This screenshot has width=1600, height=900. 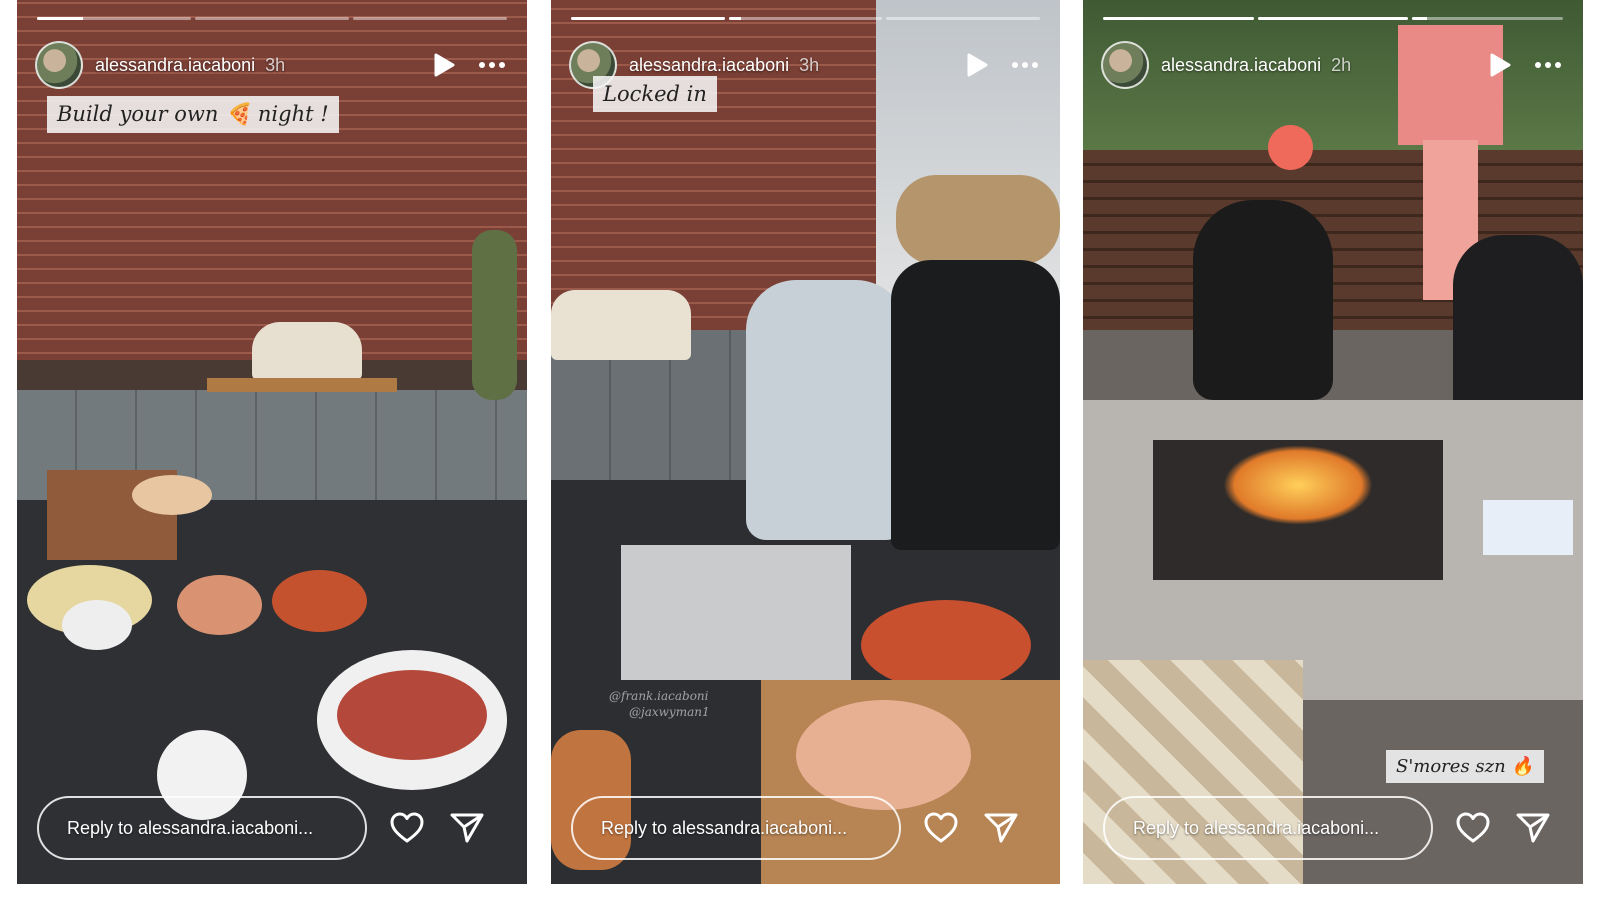 I want to click on story-header: alessandra.iacaboni 2h, so click(x=1333, y=65).